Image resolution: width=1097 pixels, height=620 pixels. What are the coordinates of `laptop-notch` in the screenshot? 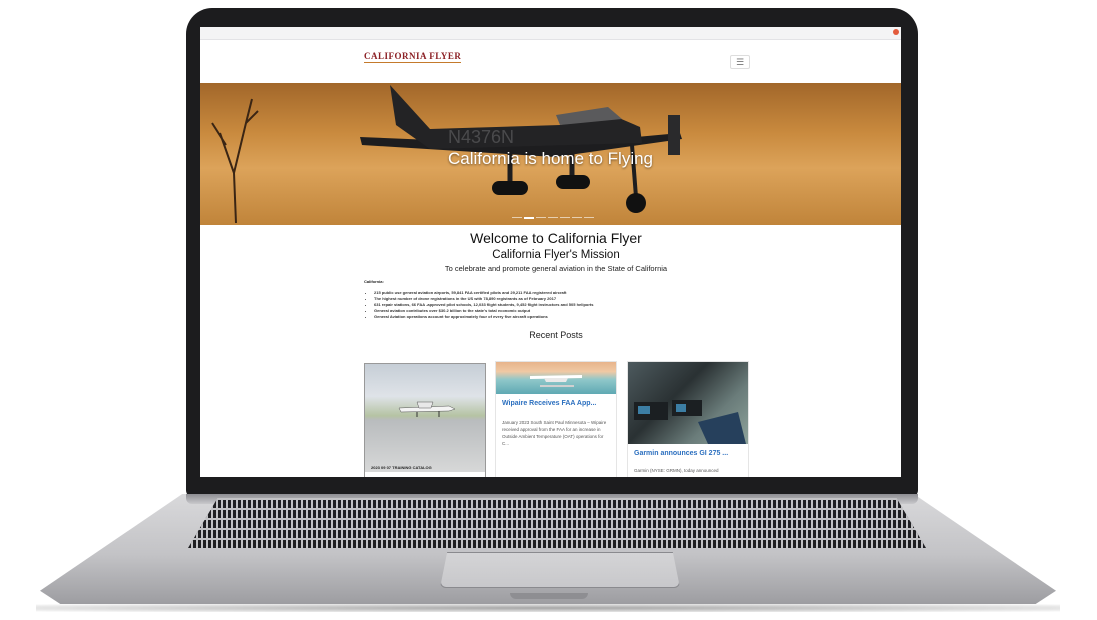 It's located at (549, 596).